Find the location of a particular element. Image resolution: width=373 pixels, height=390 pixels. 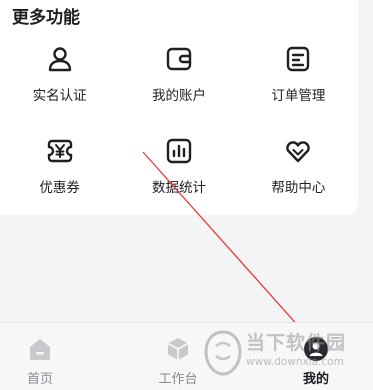

home-icon is located at coordinates (40, 349).